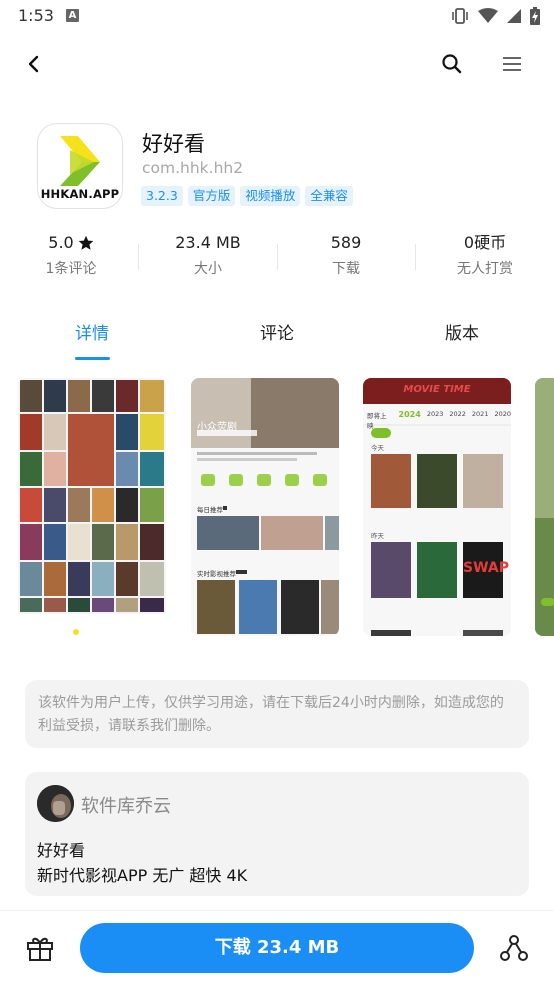  I want to click on back-arrow-icon, so click(33, 64).